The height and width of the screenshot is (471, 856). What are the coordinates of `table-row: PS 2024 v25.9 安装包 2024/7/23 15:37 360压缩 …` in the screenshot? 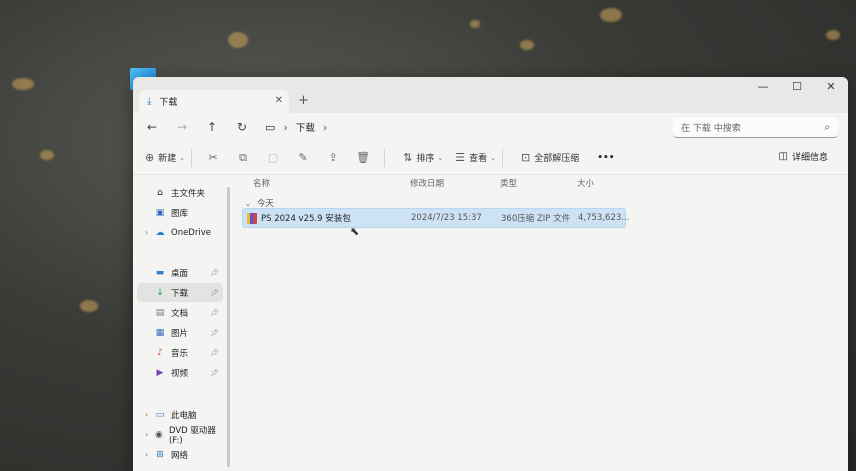 It's located at (435, 218).